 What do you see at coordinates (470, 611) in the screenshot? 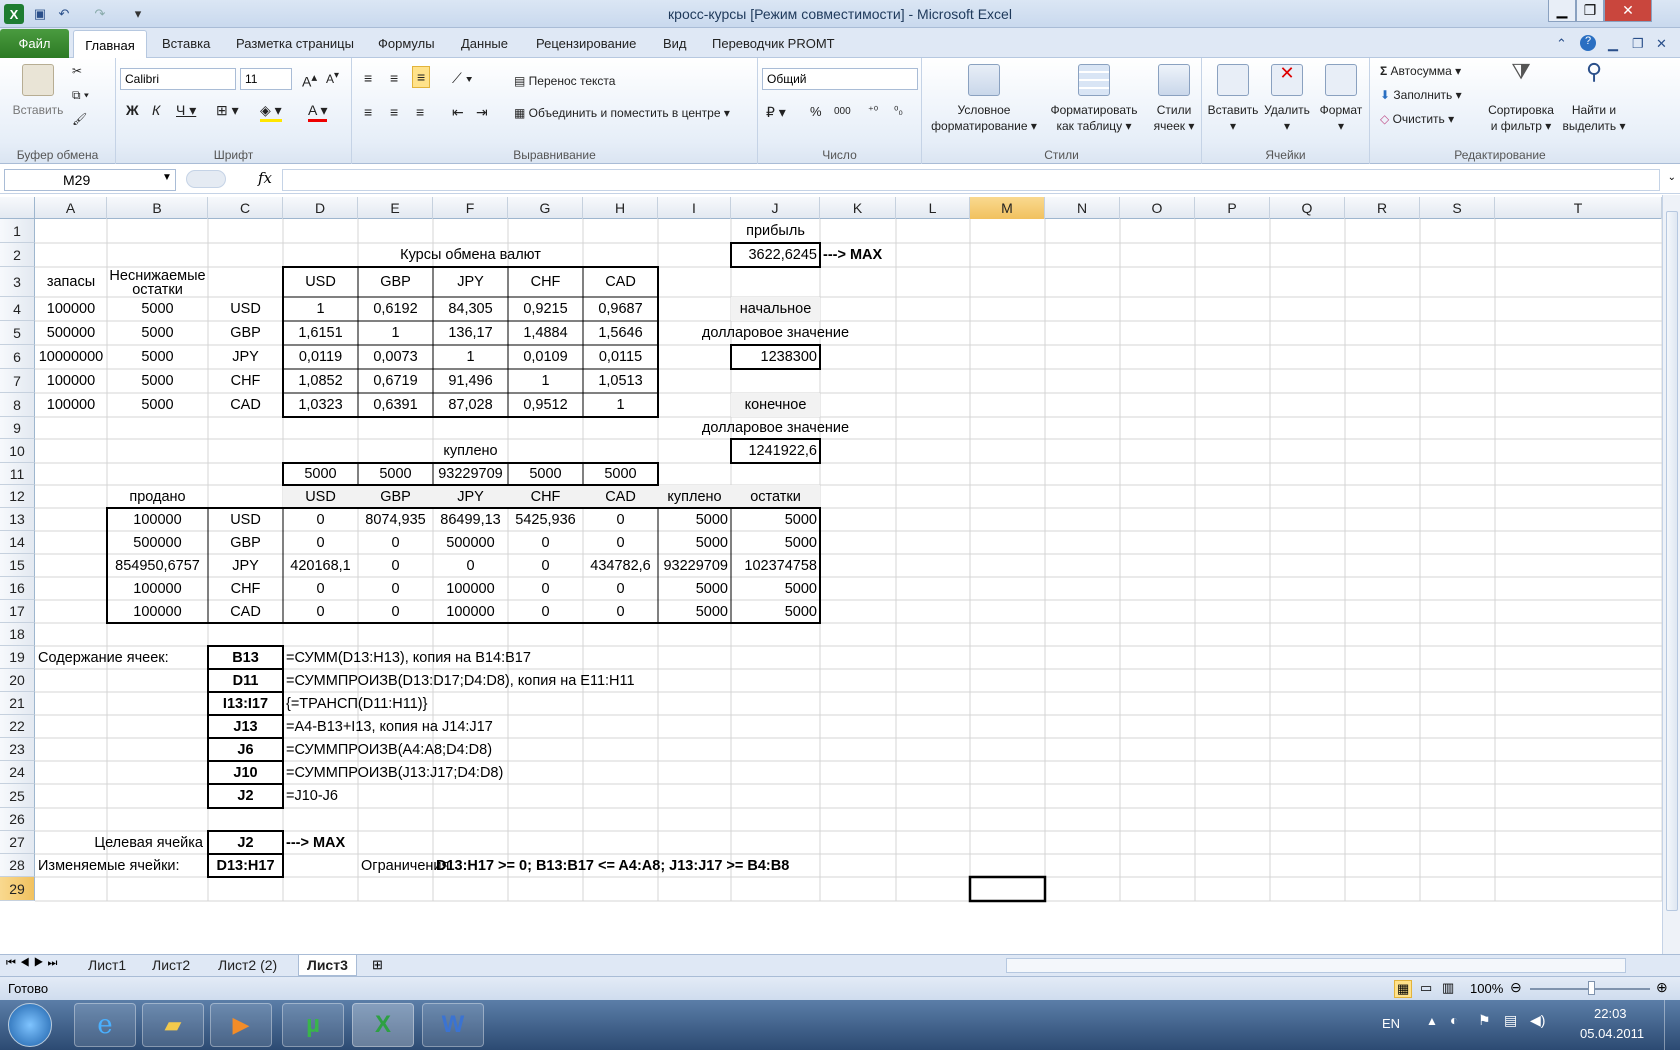
I see `cell-F17: 100000` at bounding box center [470, 611].